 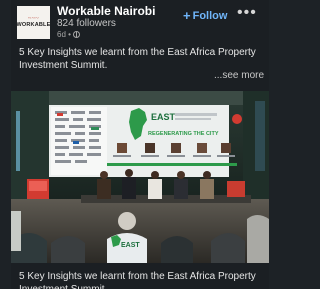 I want to click on follow-button: + Follow, so click(x=205, y=15).